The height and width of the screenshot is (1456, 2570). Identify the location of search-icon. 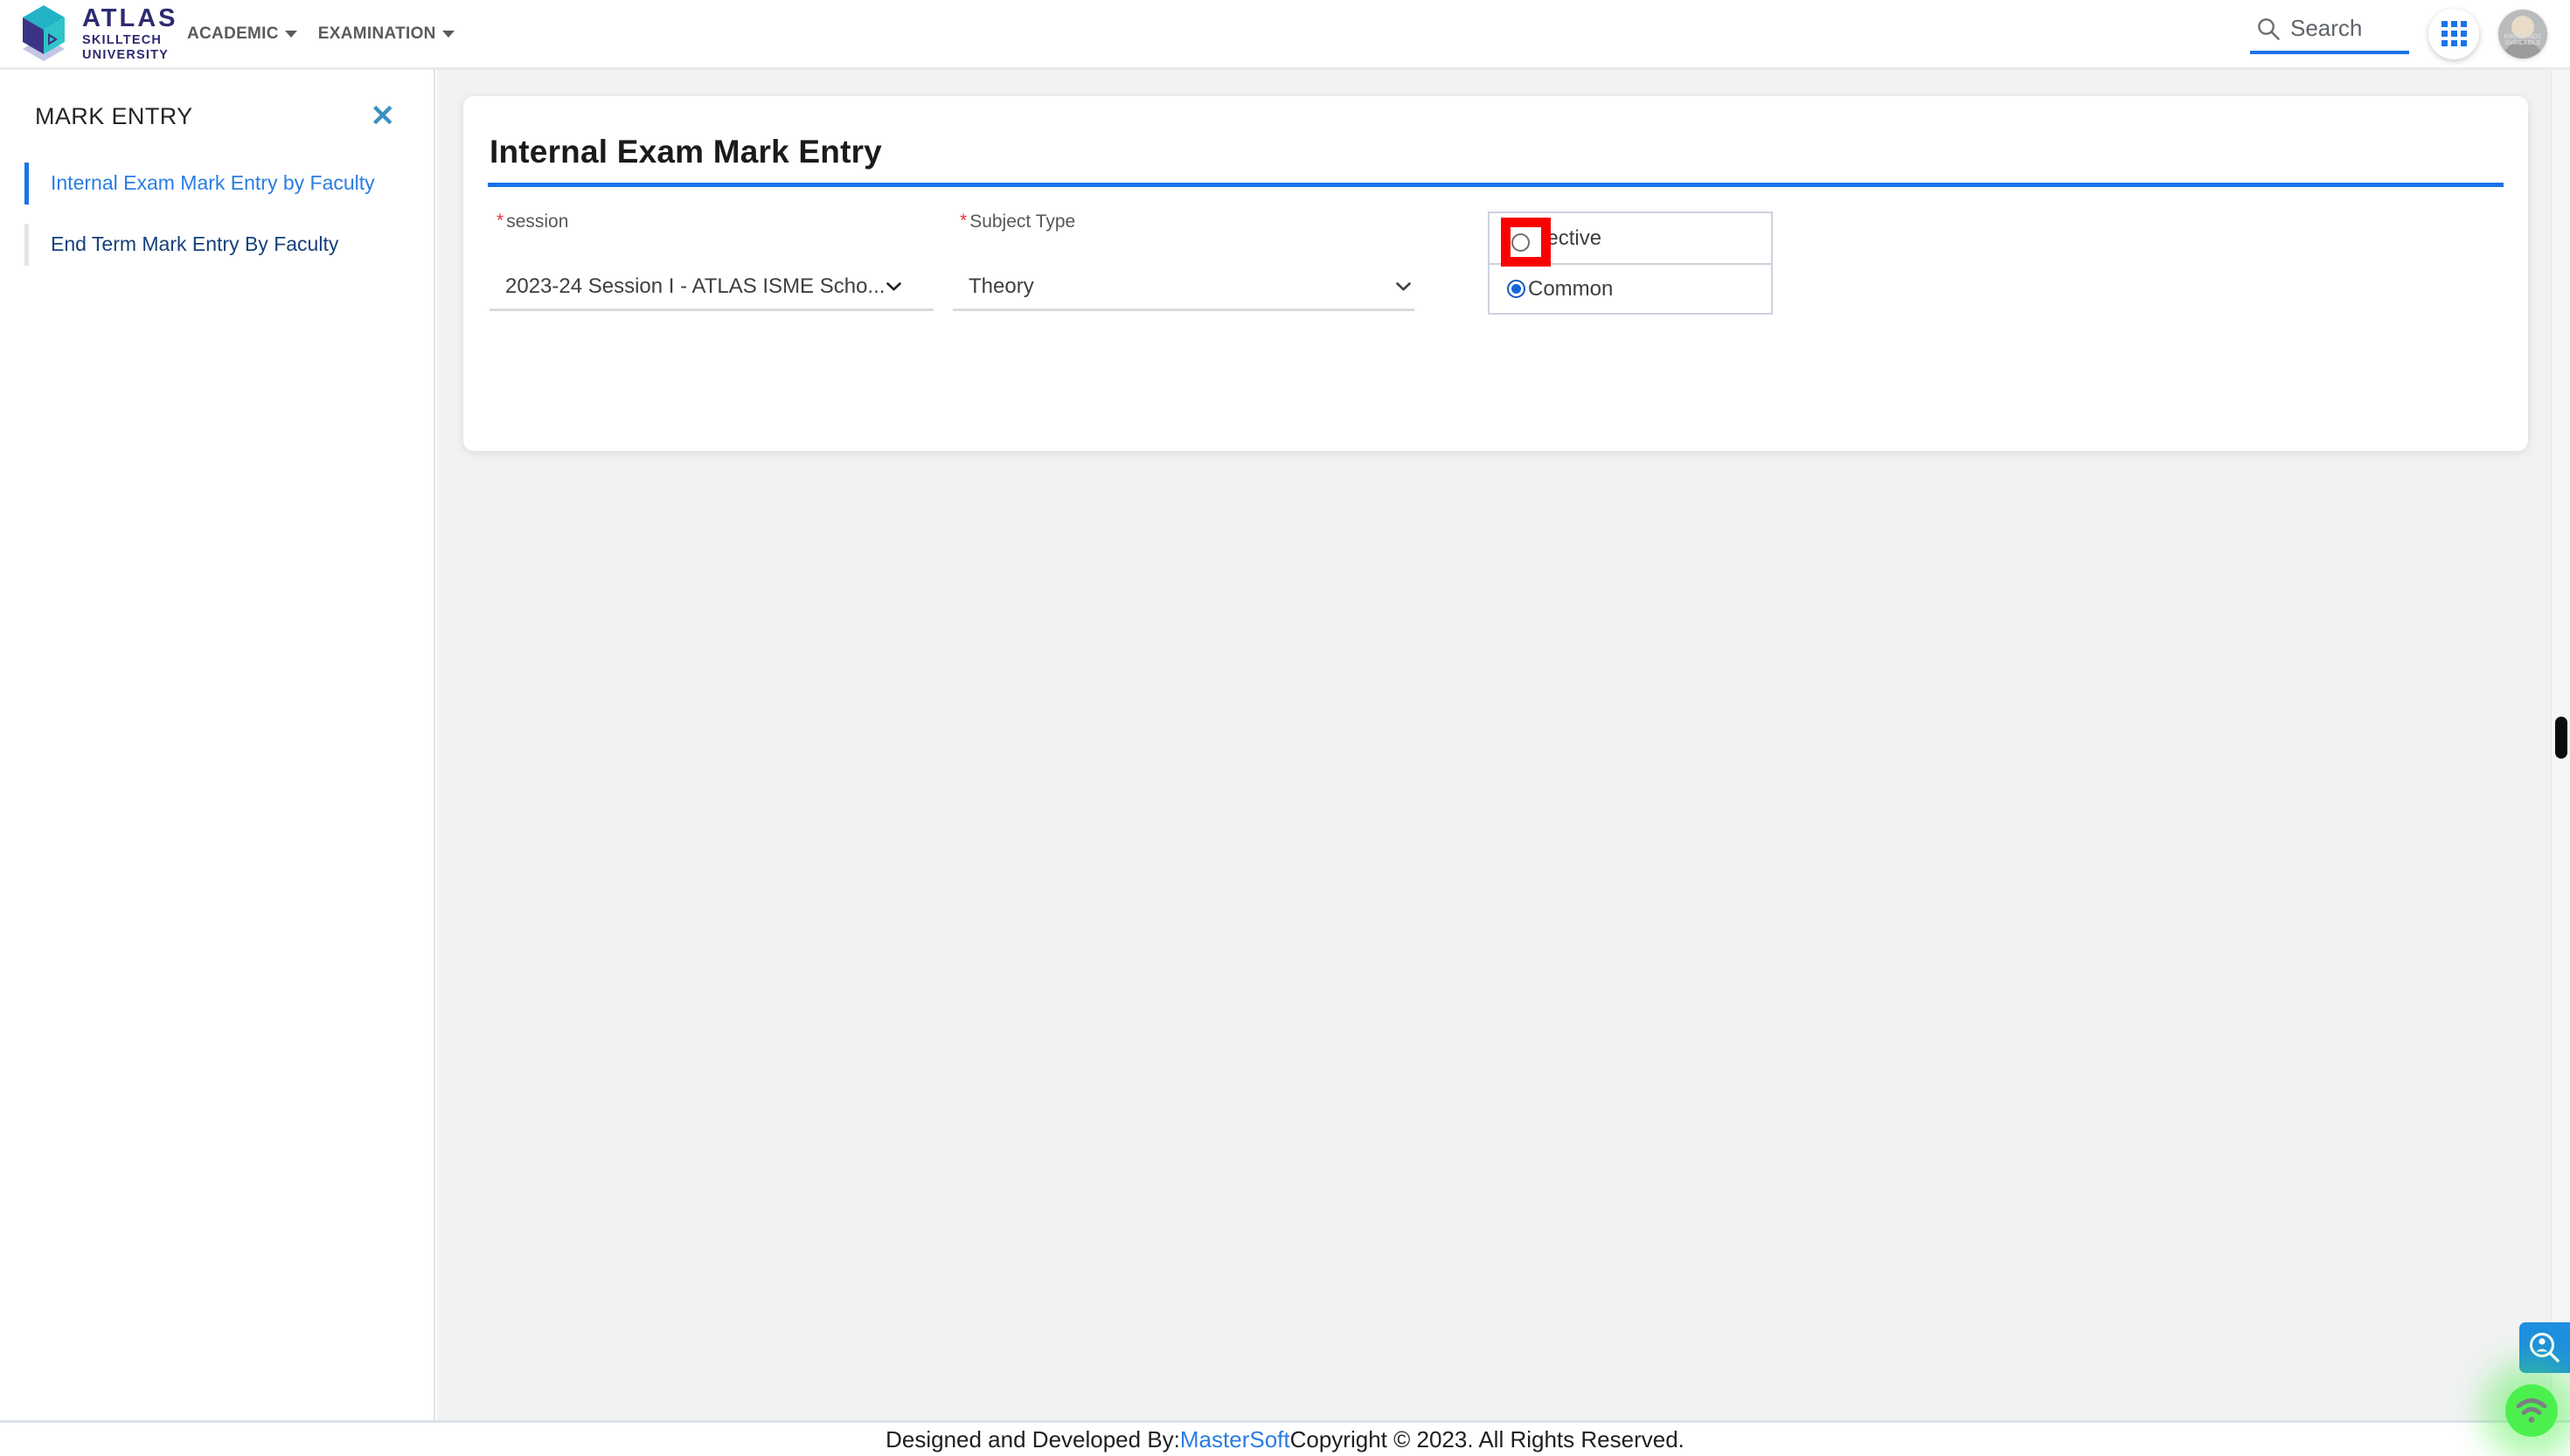
(2269, 28).